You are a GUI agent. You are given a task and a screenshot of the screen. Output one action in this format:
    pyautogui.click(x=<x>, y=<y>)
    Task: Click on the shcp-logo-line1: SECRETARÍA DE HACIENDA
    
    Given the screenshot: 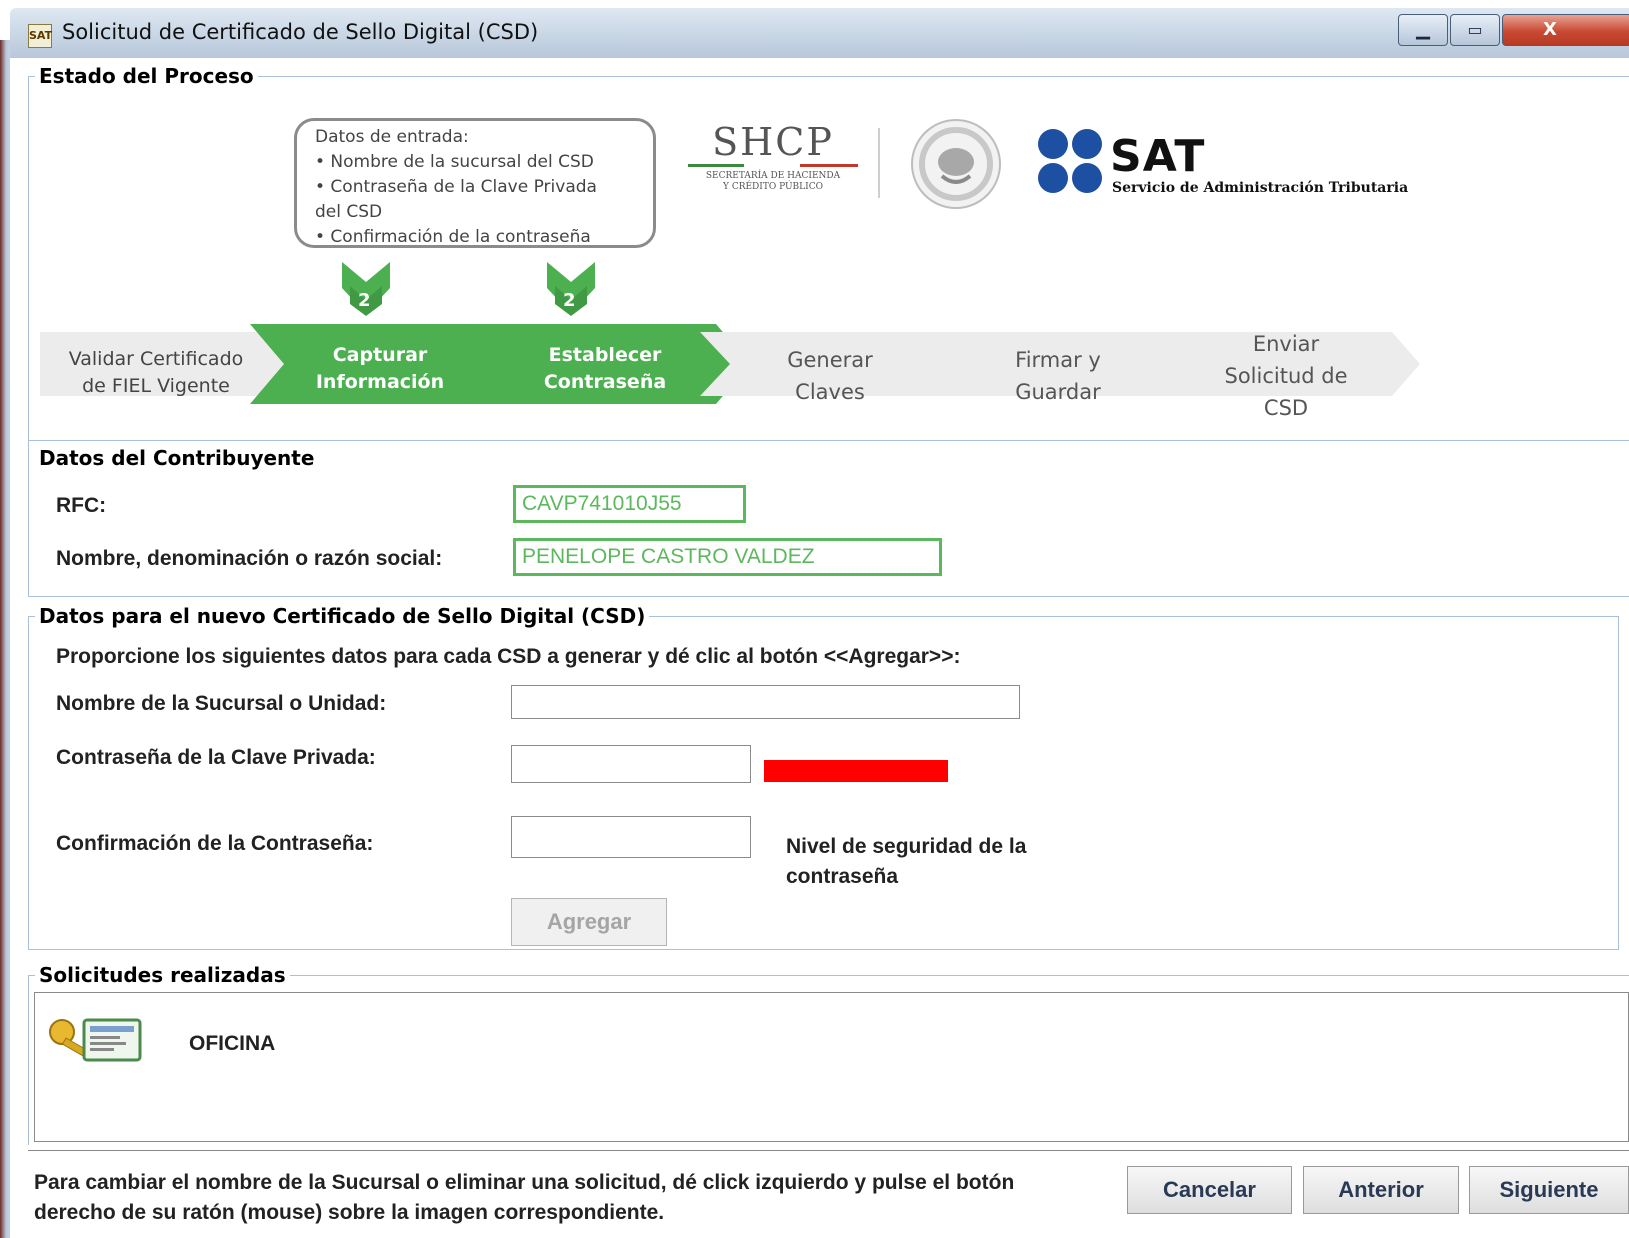 What is the action you would take?
    pyautogui.click(x=773, y=176)
    